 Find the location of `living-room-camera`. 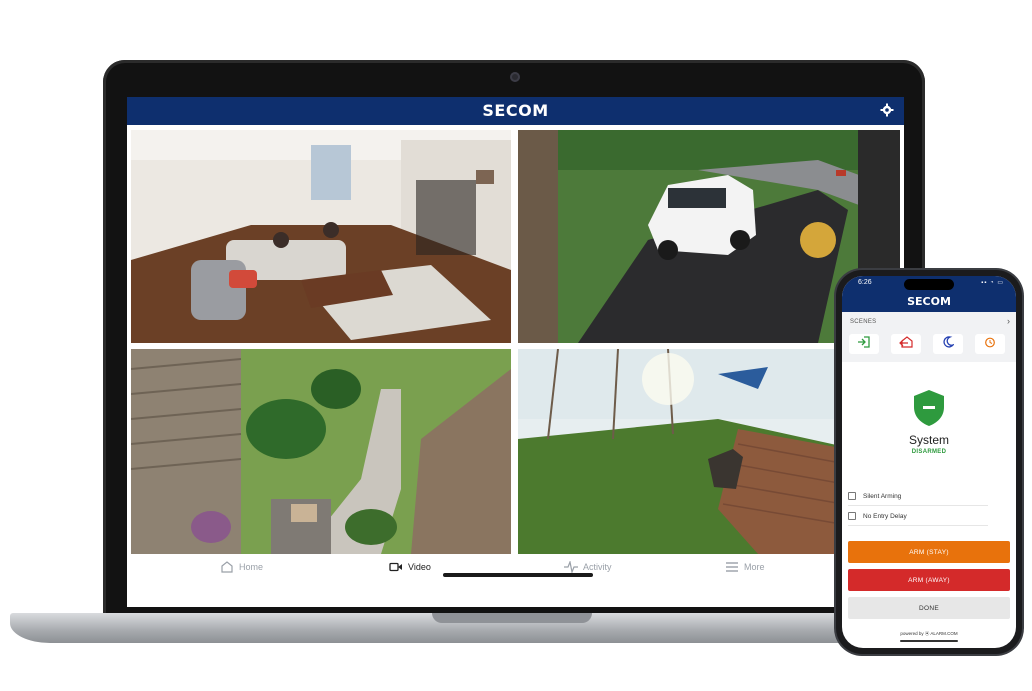

living-room-camera is located at coordinates (321, 236).